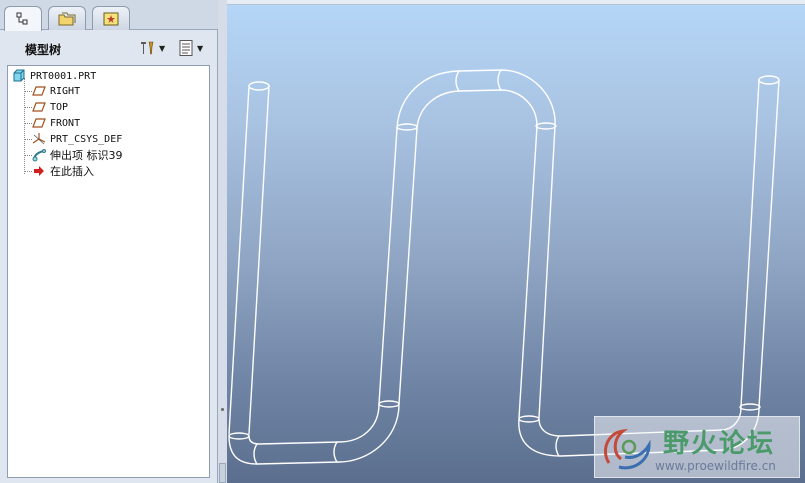 The width and height of the screenshot is (805, 483). Describe the element at coordinates (627, 449) in the screenshot. I see `watermark-logo-icon` at that location.